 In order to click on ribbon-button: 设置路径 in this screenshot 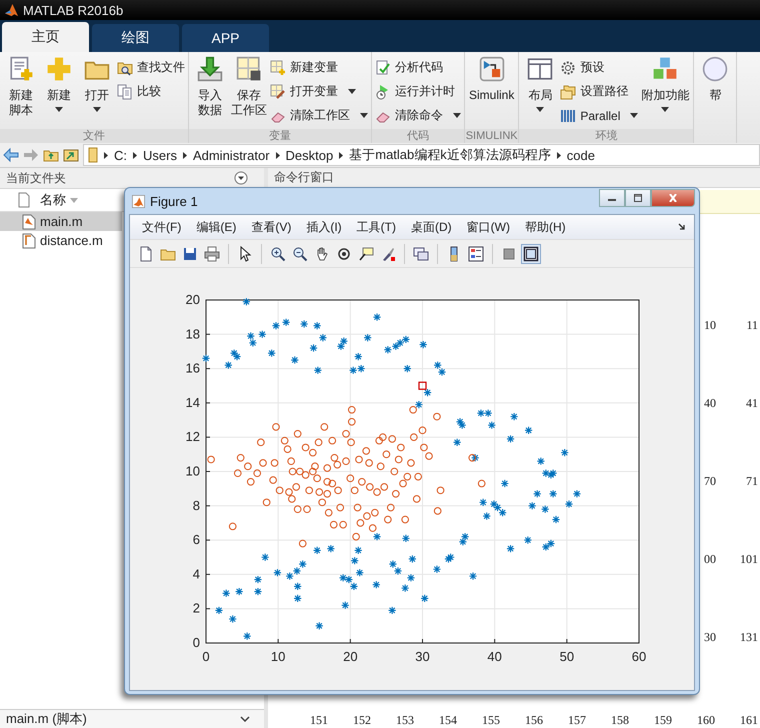, I will do `click(599, 91)`.